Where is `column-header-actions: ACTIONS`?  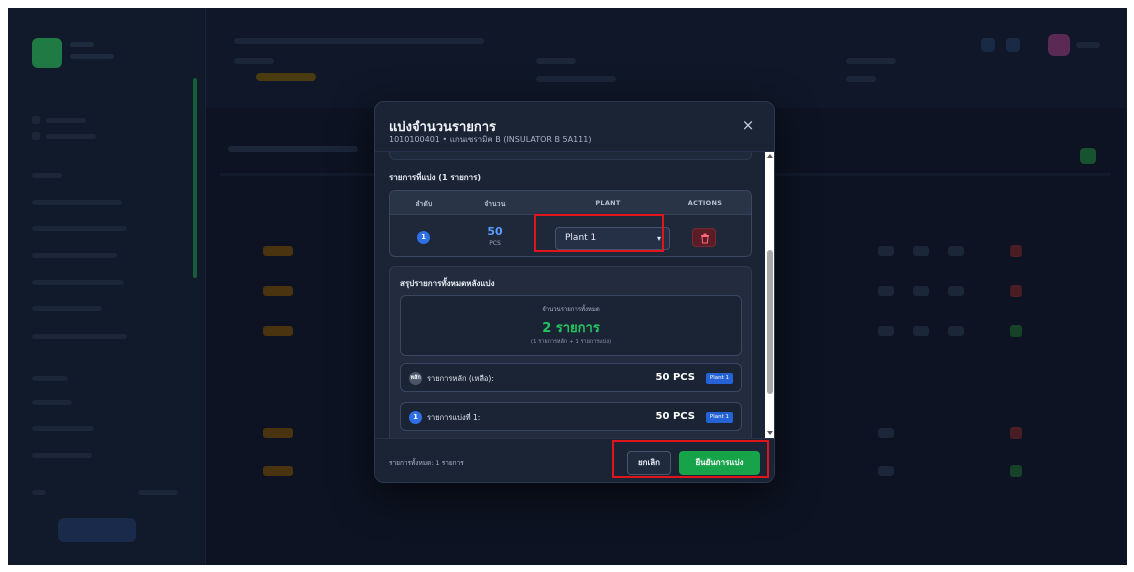 column-header-actions: ACTIONS is located at coordinates (705, 203).